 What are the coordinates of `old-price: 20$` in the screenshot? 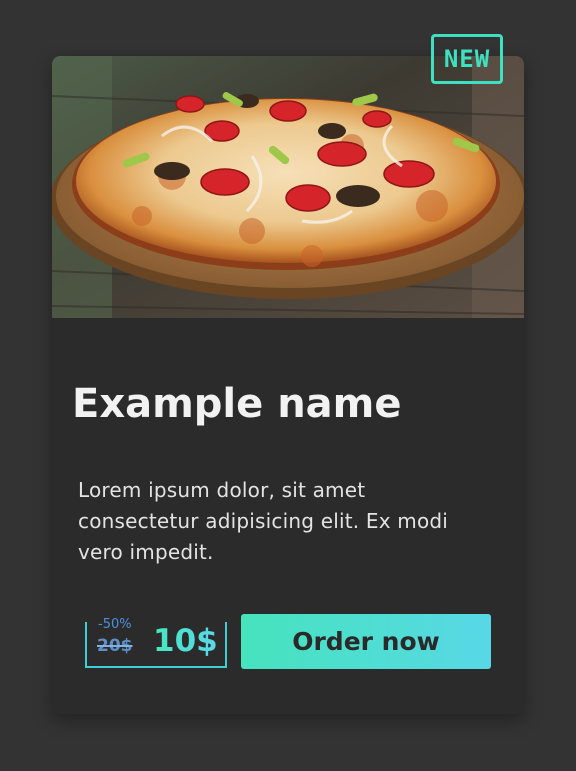 It's located at (115, 646).